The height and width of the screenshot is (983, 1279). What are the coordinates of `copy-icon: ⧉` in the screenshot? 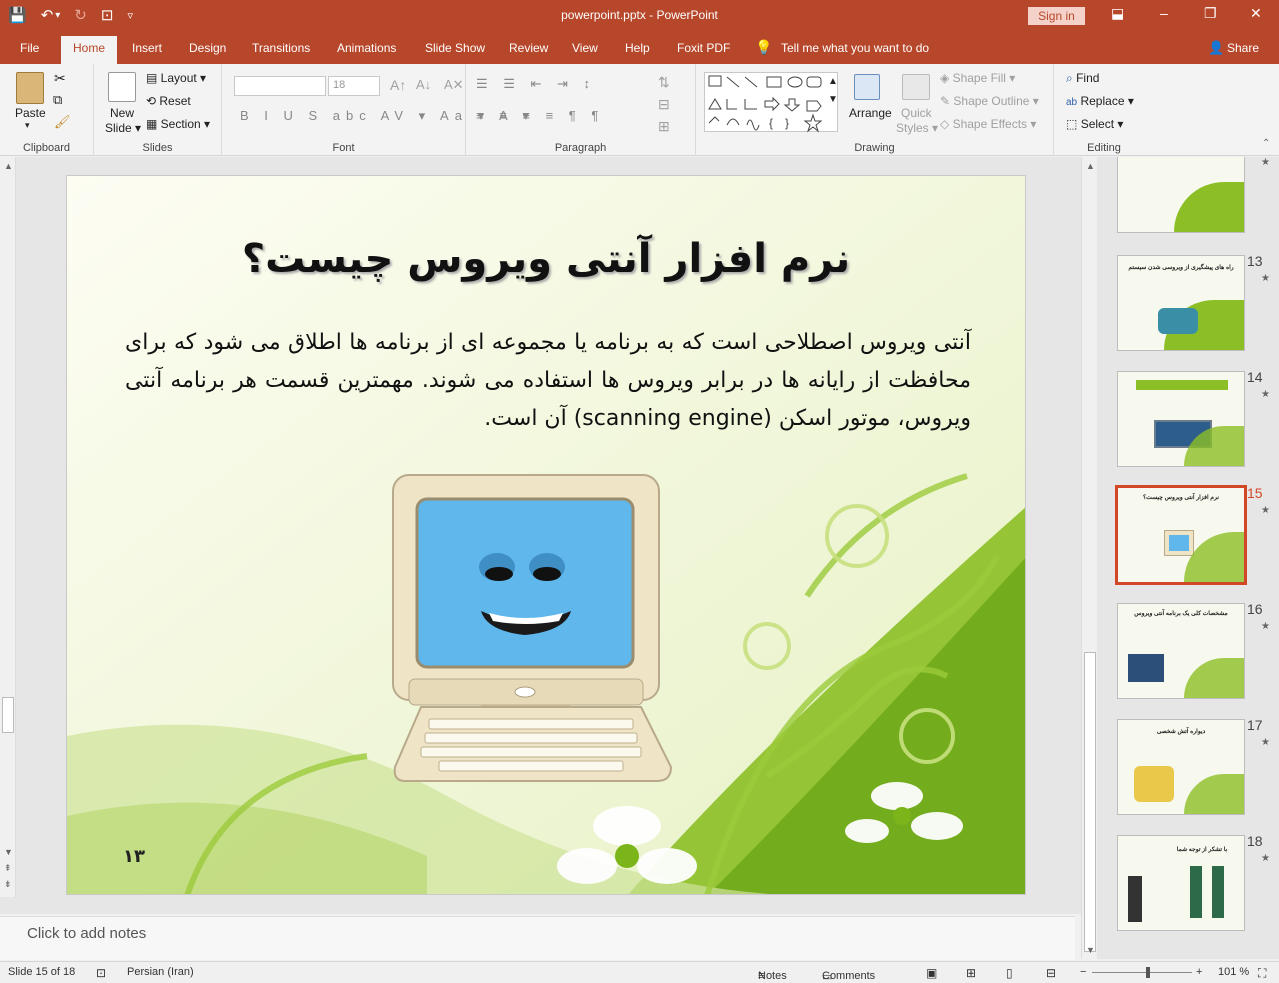 It's located at (57, 100).